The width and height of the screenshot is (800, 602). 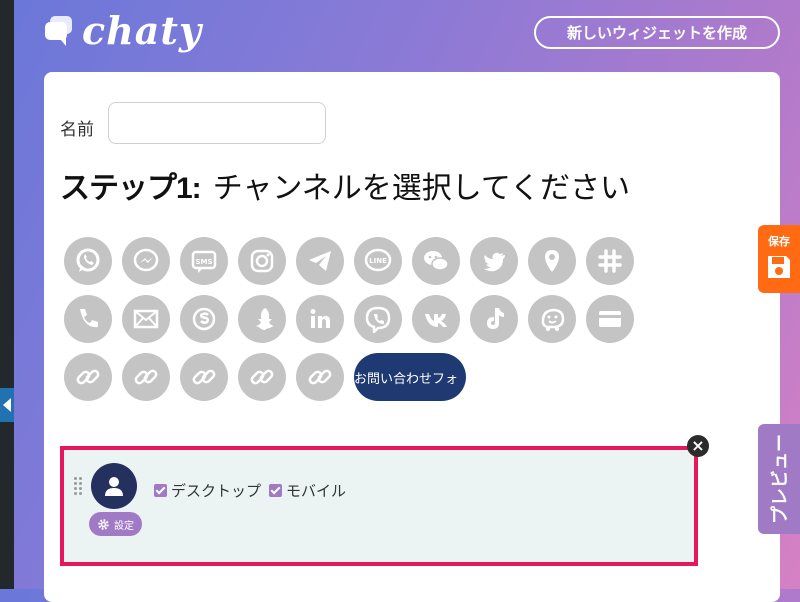 I want to click on name-input, so click(x=217, y=123).